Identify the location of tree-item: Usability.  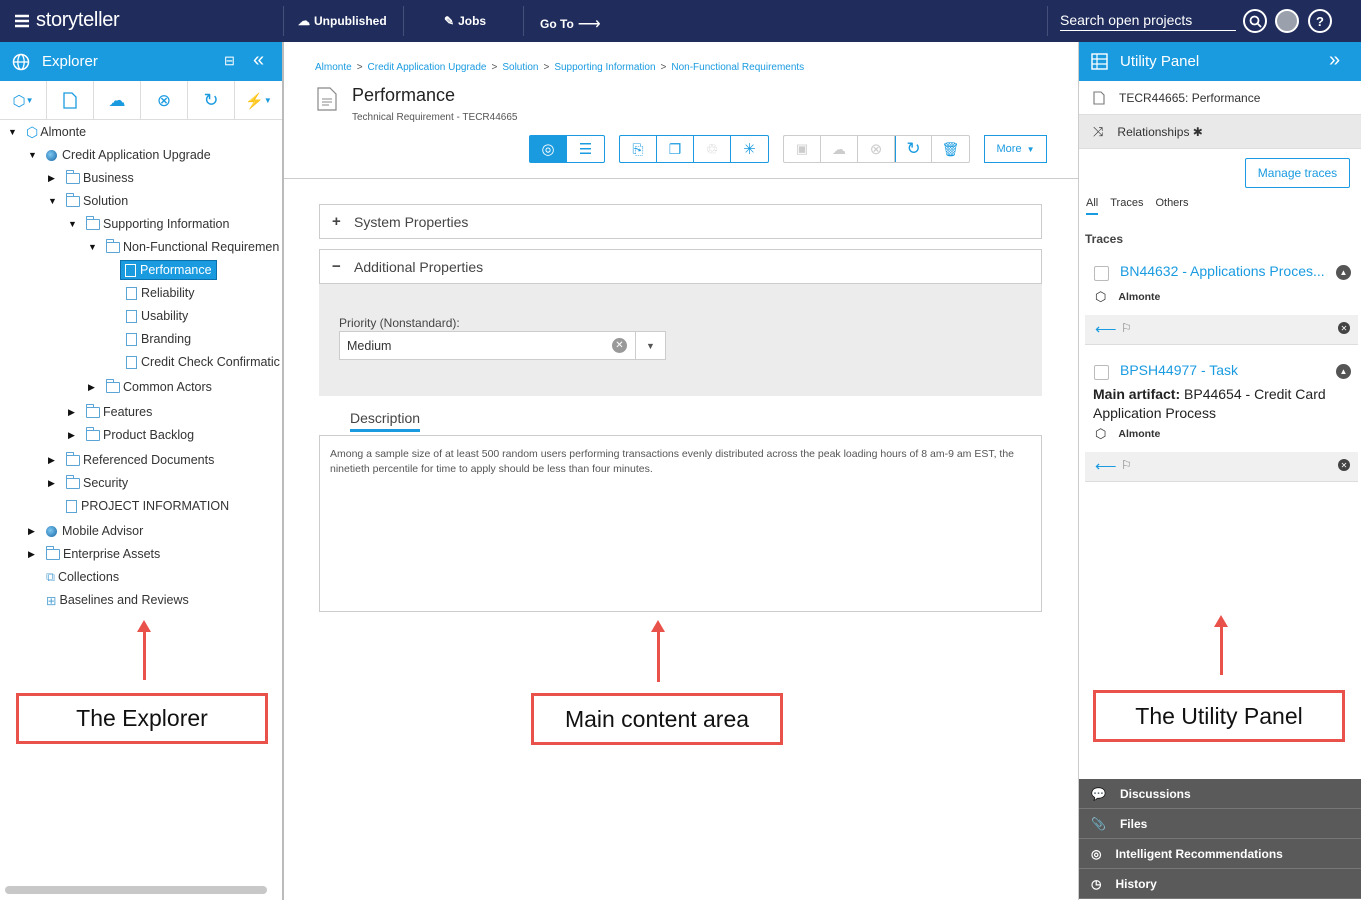
(157, 316).